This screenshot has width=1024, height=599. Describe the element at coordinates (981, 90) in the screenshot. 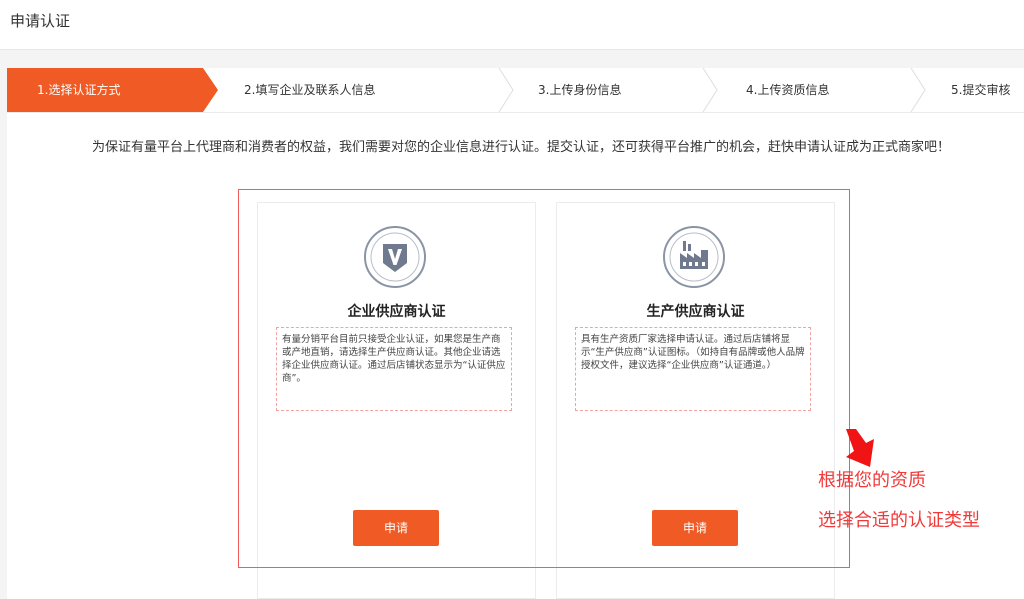

I see `step-5-submit-review: 5.提交审核` at that location.